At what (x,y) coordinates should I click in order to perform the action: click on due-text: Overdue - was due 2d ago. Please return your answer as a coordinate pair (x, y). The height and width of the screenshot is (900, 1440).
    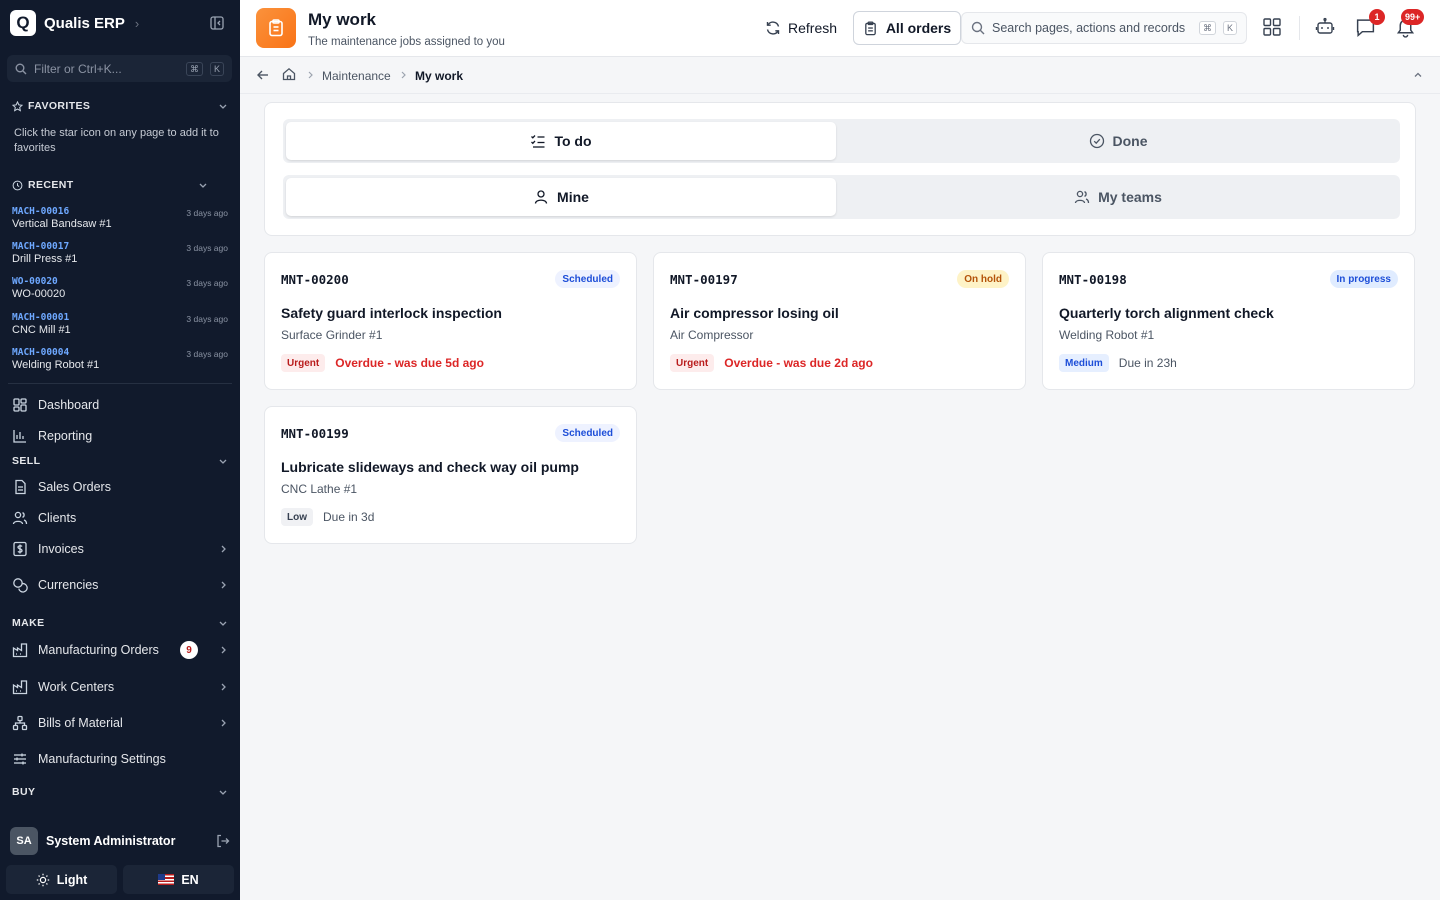
    Looking at the image, I should click on (798, 363).